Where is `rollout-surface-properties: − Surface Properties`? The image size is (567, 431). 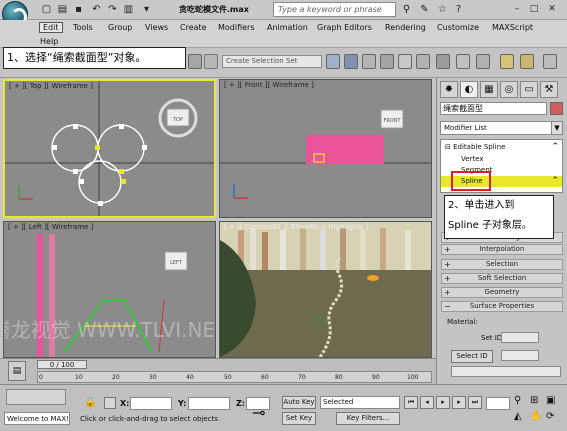
rollout-surface-properties: − Surface Properties is located at coordinates (502, 306).